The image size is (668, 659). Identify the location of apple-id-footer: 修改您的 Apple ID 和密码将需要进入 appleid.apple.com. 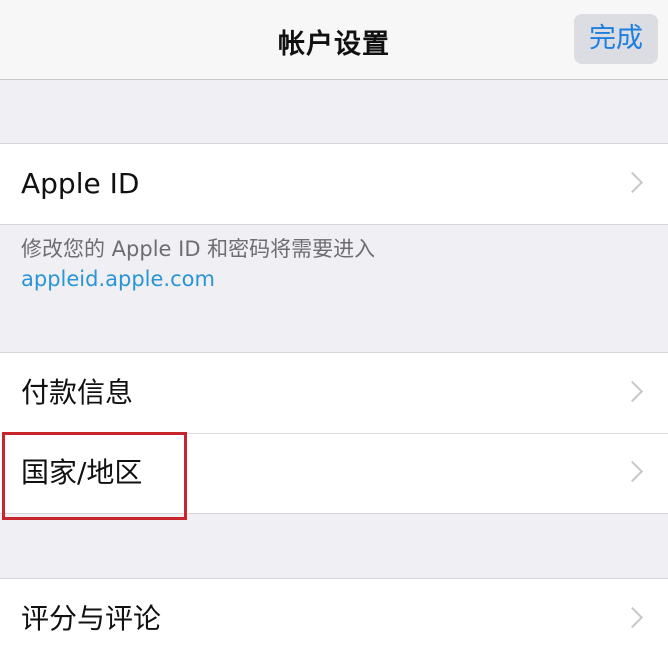
(198, 264).